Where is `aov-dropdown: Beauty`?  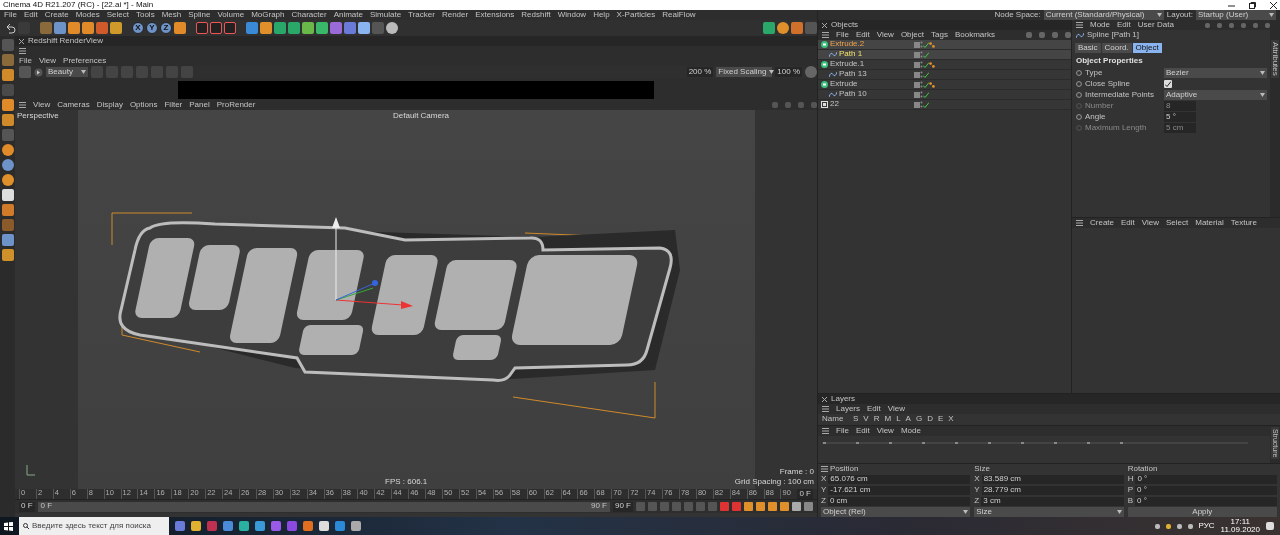 aov-dropdown: Beauty is located at coordinates (67, 72).